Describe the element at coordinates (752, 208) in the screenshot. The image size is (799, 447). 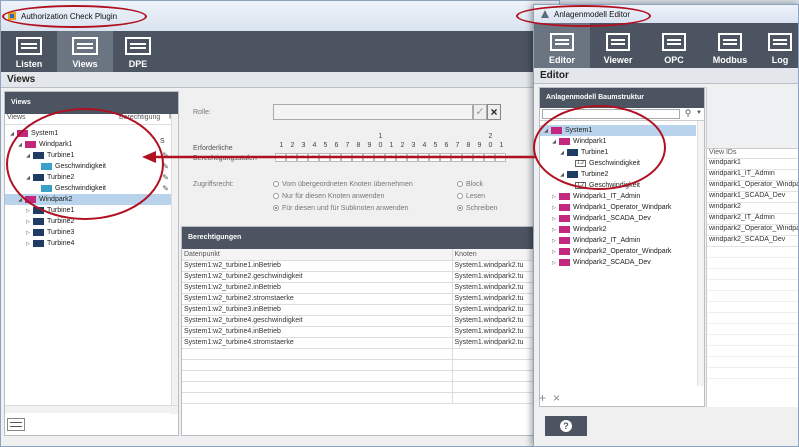
I see `view-id-item: windpark2` at that location.